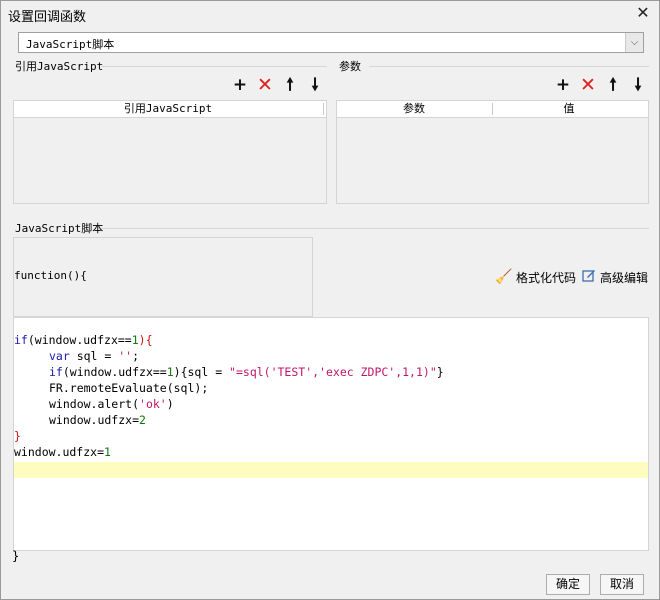 The height and width of the screenshot is (600, 660). Describe the element at coordinates (509, 66) in the screenshot. I see `params-separator` at that location.